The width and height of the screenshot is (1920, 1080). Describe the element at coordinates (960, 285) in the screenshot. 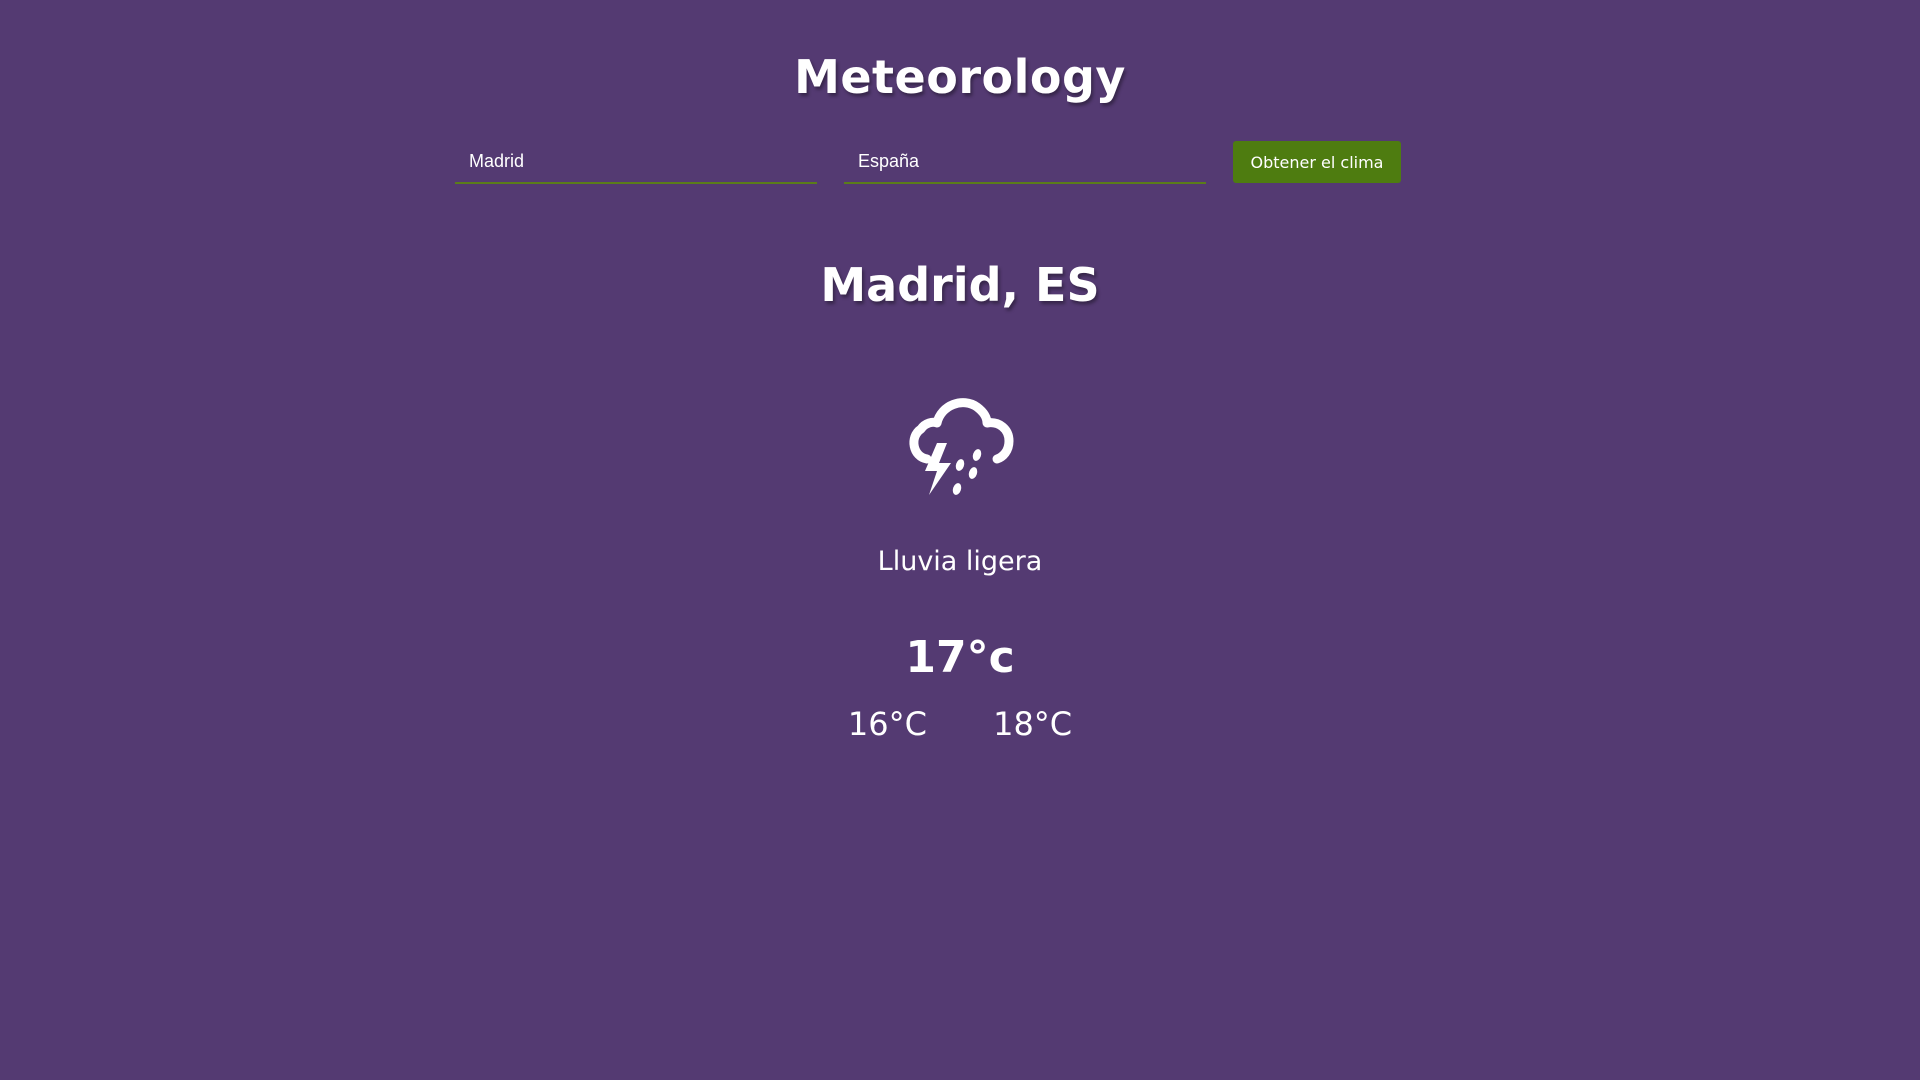

I see `location-name: Madrid, ES` at that location.